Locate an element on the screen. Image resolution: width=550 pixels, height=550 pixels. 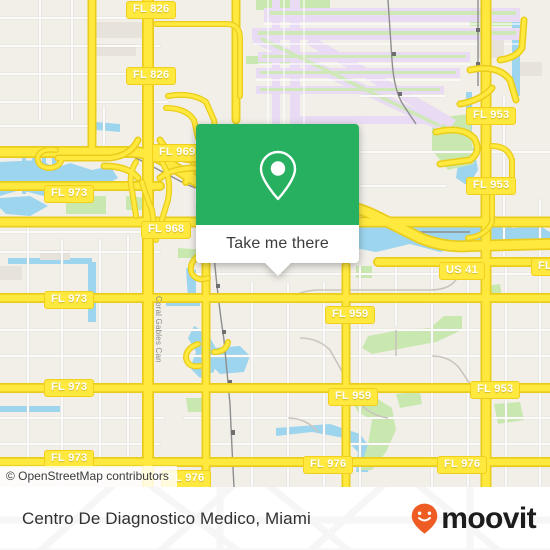
map-pin-icon is located at coordinates (277, 175).